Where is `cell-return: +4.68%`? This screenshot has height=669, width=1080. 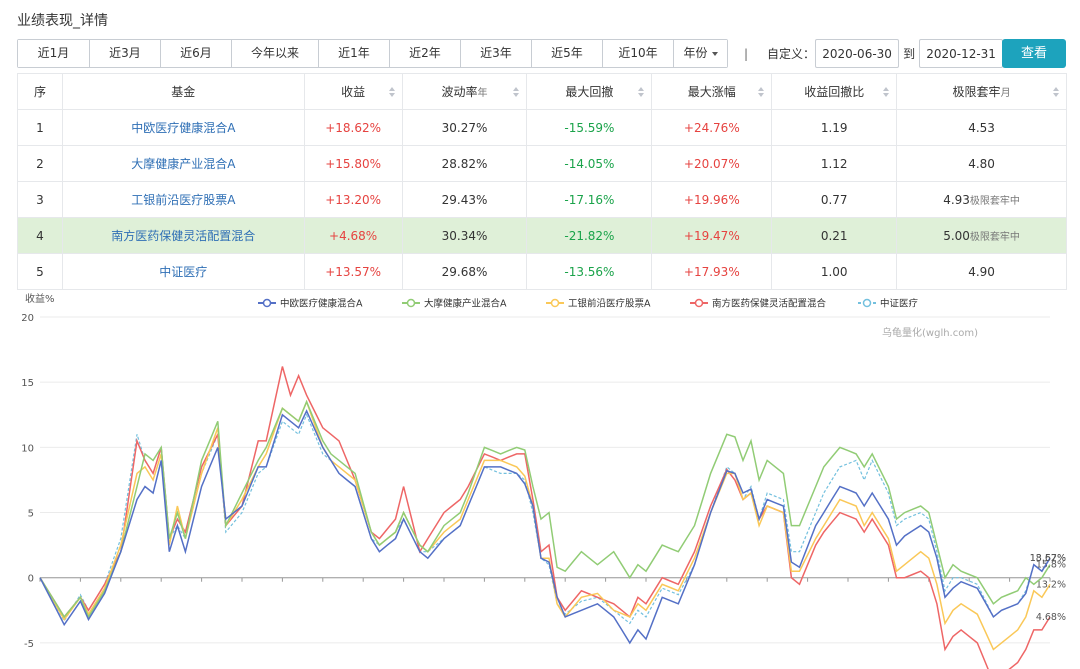 cell-return: +4.68% is located at coordinates (353, 235).